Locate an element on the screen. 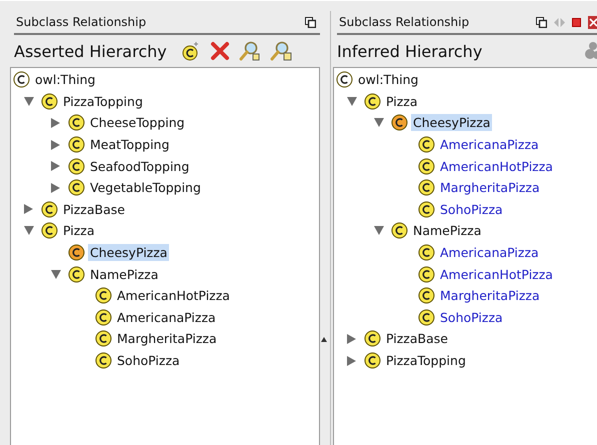 The width and height of the screenshot is (597, 445). tree-item: VegetableTopping is located at coordinates (145, 187).